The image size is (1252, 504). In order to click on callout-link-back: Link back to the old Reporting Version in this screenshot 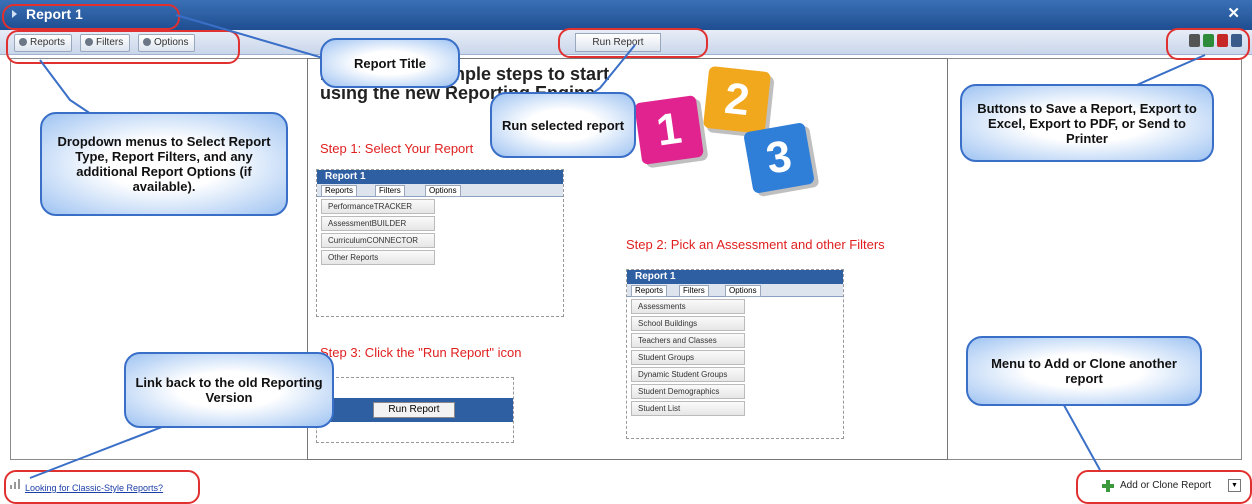, I will do `click(229, 390)`.